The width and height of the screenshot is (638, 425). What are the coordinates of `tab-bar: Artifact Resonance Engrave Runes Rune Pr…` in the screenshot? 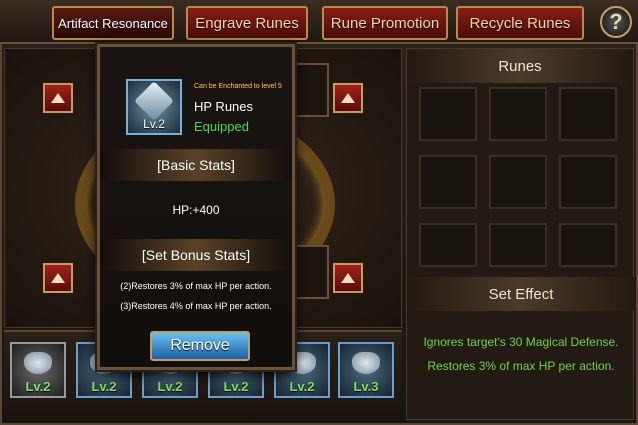 It's located at (319, 22).